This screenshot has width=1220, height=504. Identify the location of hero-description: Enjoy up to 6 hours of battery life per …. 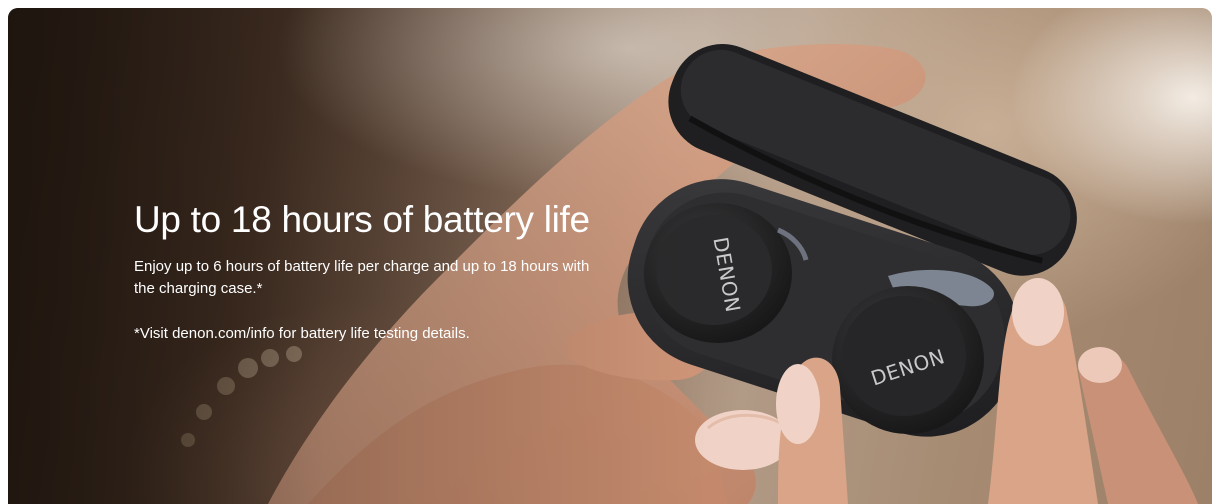
(362, 277).